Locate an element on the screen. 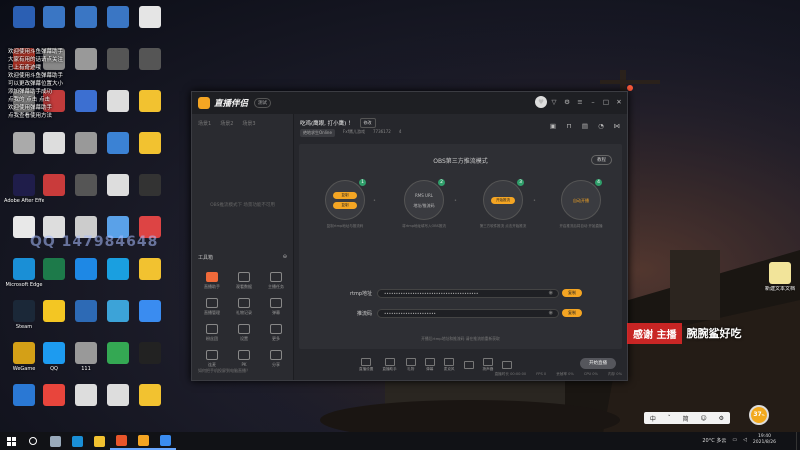 The width and height of the screenshot is (800, 450). bottom-tool: 直播助手 is located at coordinates (389, 365).